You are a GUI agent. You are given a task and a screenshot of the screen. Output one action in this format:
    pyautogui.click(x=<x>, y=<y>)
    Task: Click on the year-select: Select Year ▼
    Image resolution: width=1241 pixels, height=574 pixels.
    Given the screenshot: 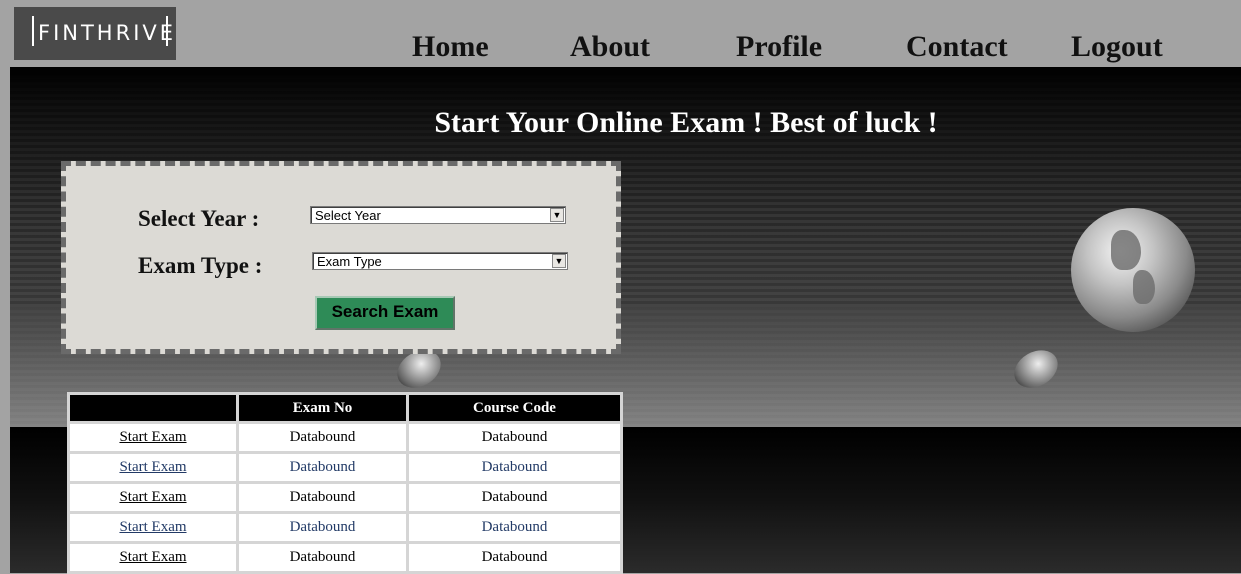 What is the action you would take?
    pyautogui.click(x=438, y=215)
    